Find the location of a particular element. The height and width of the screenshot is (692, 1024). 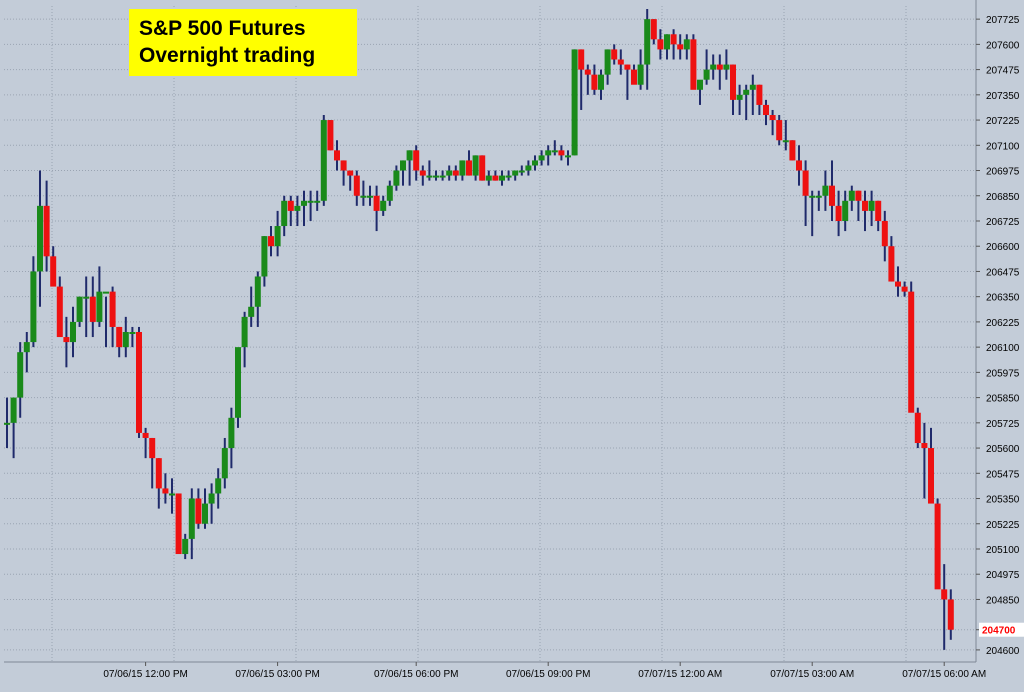

x-tick-label: 07/06/15 12:00 PM is located at coordinates (145, 674).